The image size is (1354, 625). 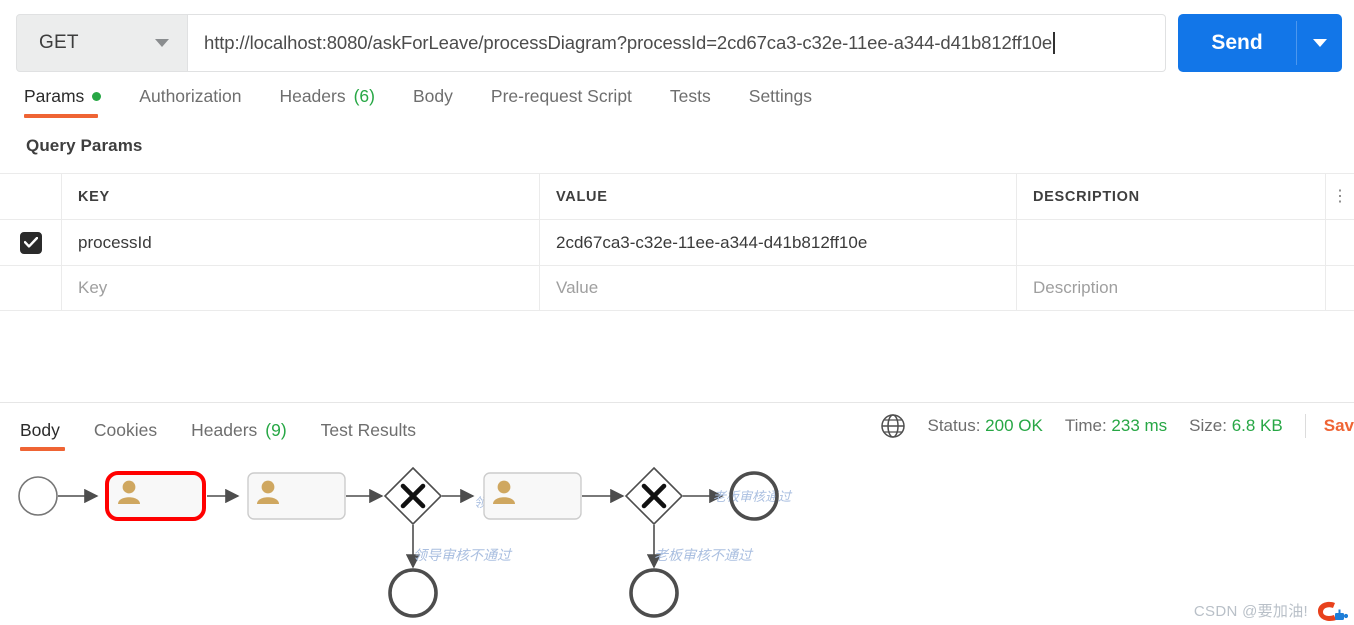 What do you see at coordinates (677, 196) in the screenshot?
I see `table-header-row: KEY VALUE DESCRIPTION ⋮` at bounding box center [677, 196].